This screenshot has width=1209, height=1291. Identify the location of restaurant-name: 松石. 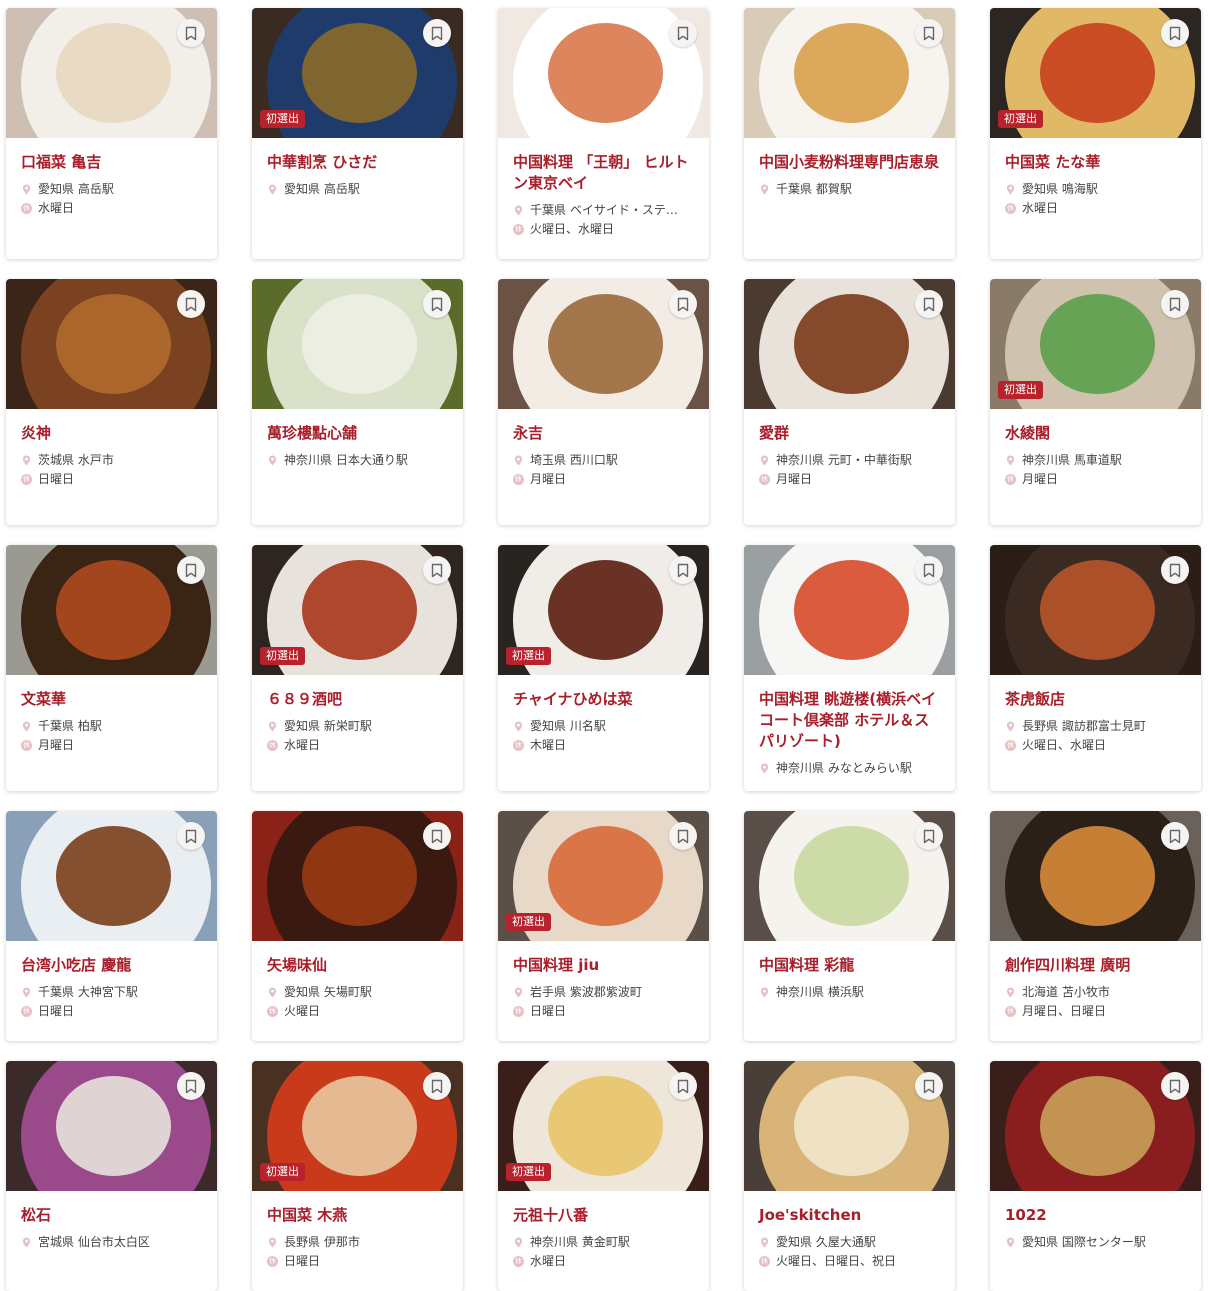
(111, 1215).